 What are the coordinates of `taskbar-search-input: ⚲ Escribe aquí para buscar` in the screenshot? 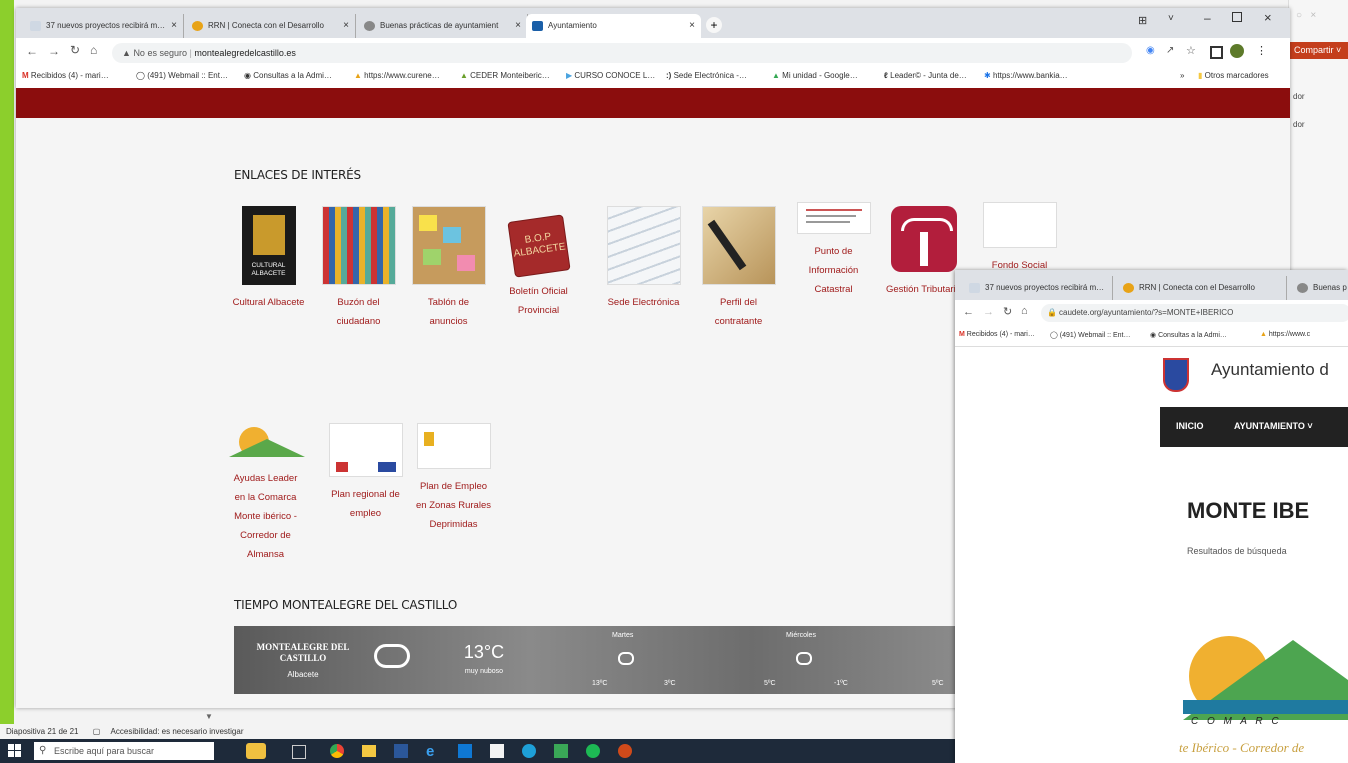 It's located at (124, 751).